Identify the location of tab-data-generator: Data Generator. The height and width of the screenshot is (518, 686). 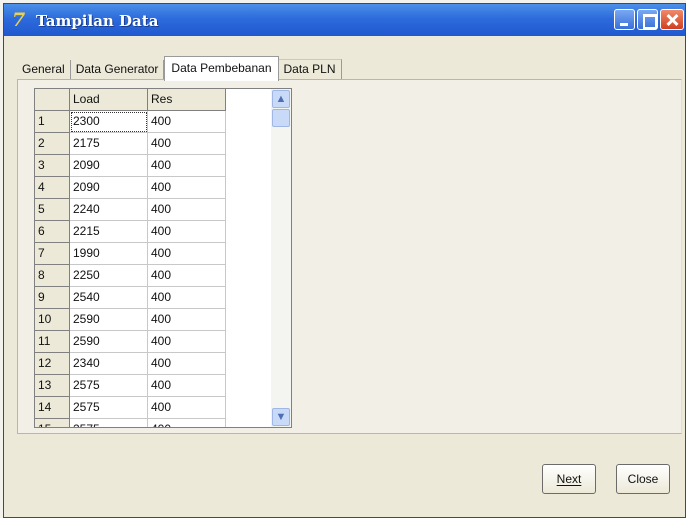
(117, 70).